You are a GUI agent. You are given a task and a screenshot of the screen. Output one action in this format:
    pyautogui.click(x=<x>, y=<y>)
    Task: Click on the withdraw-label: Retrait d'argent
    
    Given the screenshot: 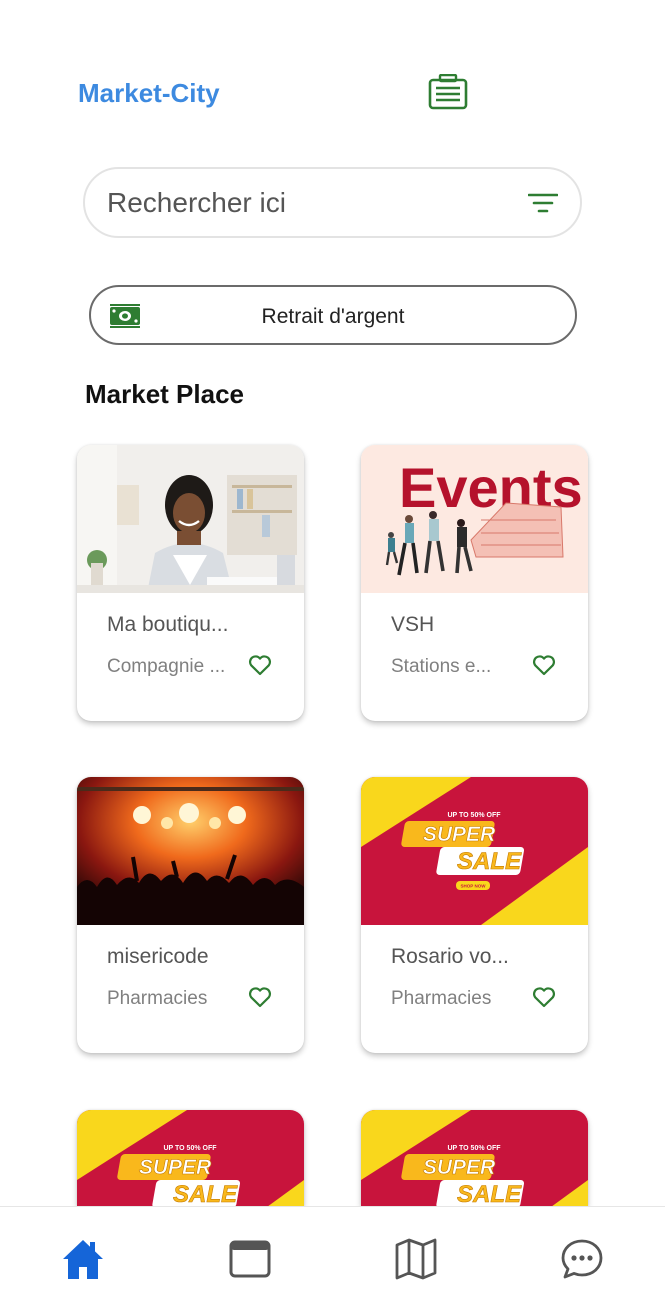 What is the action you would take?
    pyautogui.click(x=333, y=316)
    